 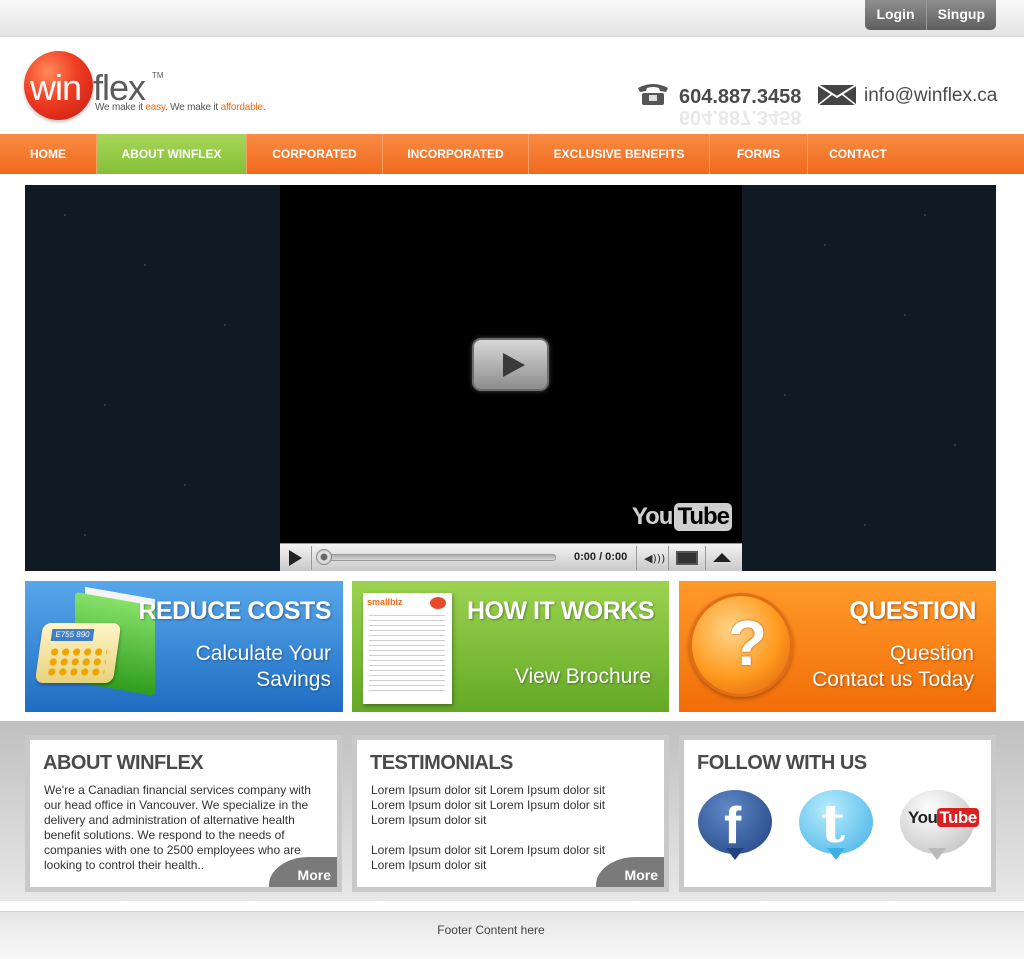 What do you see at coordinates (407, 655) in the screenshot?
I see `brochure-text-lines` at bounding box center [407, 655].